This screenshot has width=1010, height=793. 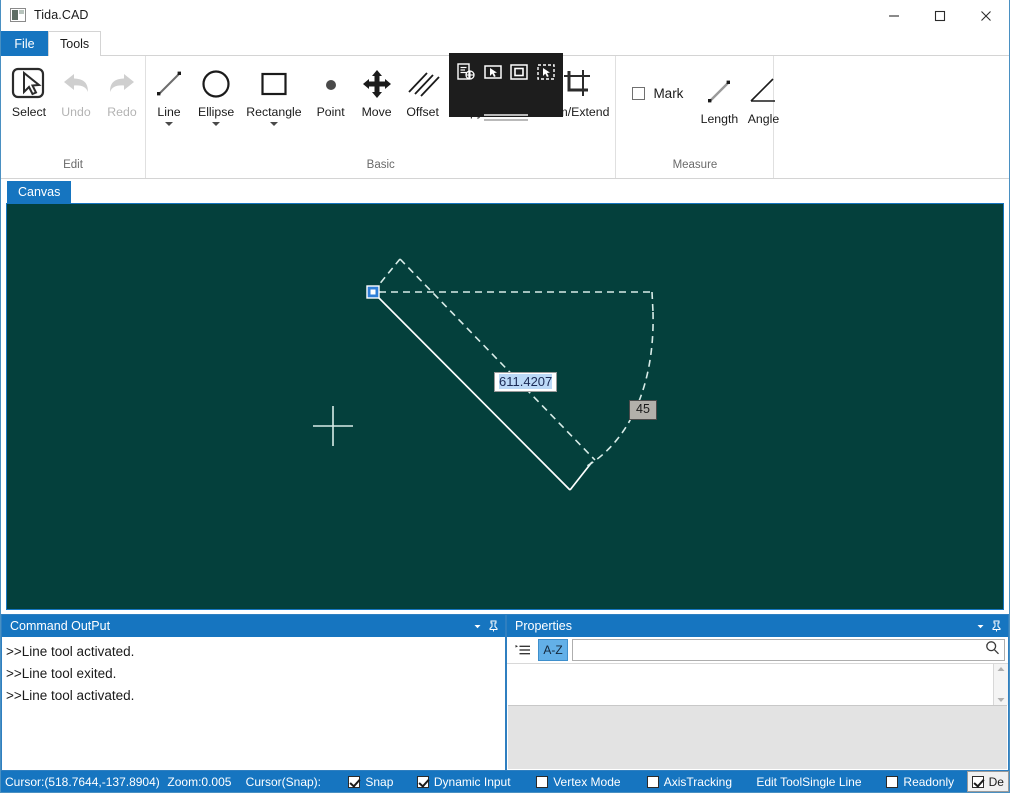 What do you see at coordinates (466, 72) in the screenshot?
I see `insert-object-icon` at bounding box center [466, 72].